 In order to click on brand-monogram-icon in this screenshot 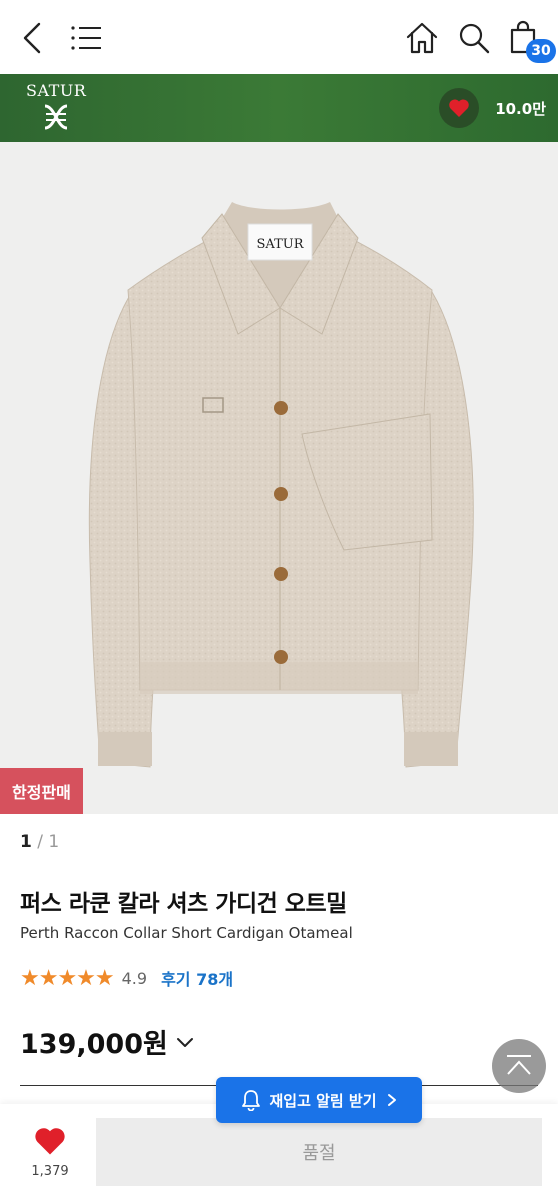, I will do `click(56, 117)`.